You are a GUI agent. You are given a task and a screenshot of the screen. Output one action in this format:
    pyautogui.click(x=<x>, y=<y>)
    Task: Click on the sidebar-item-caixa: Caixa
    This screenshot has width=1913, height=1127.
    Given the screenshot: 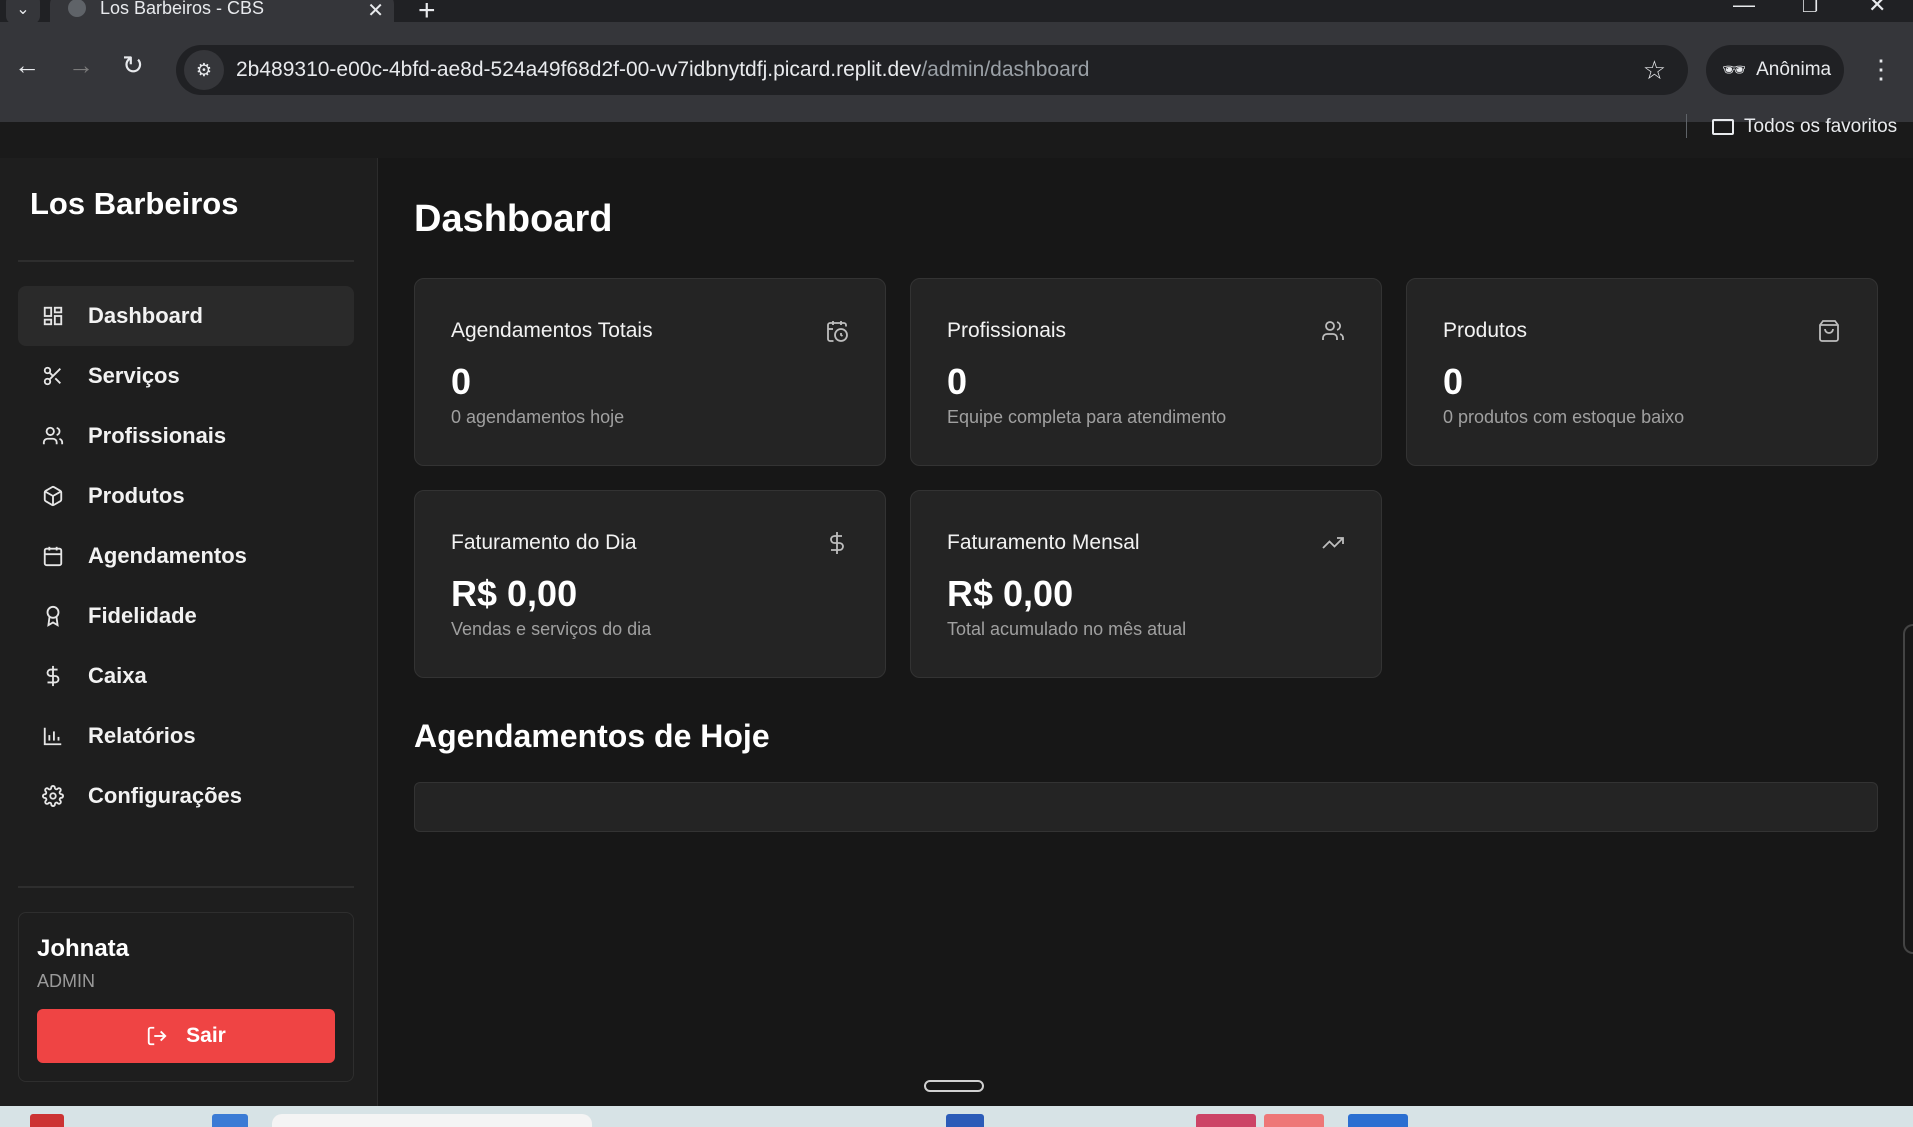 What is the action you would take?
    pyautogui.click(x=186, y=676)
    